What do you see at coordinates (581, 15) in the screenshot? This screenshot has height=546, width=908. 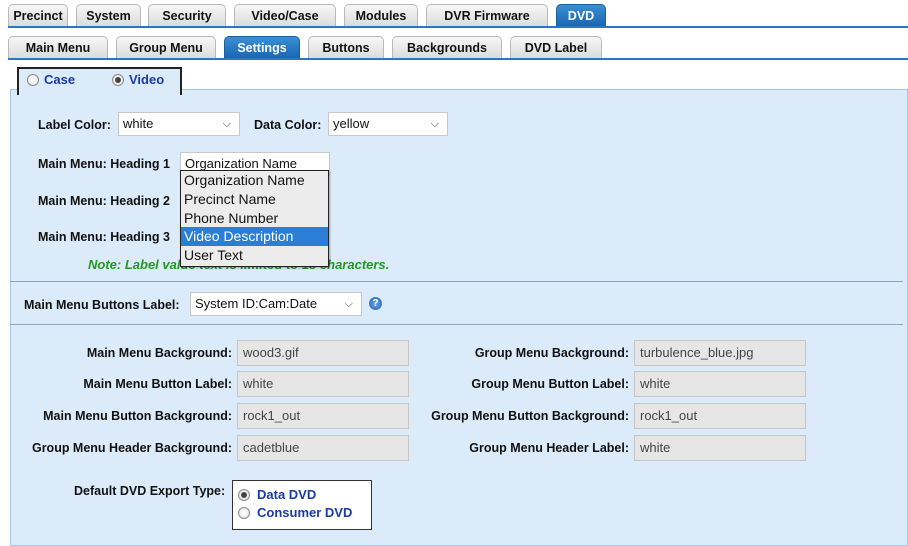 I see `tab-dvd: DVD` at bounding box center [581, 15].